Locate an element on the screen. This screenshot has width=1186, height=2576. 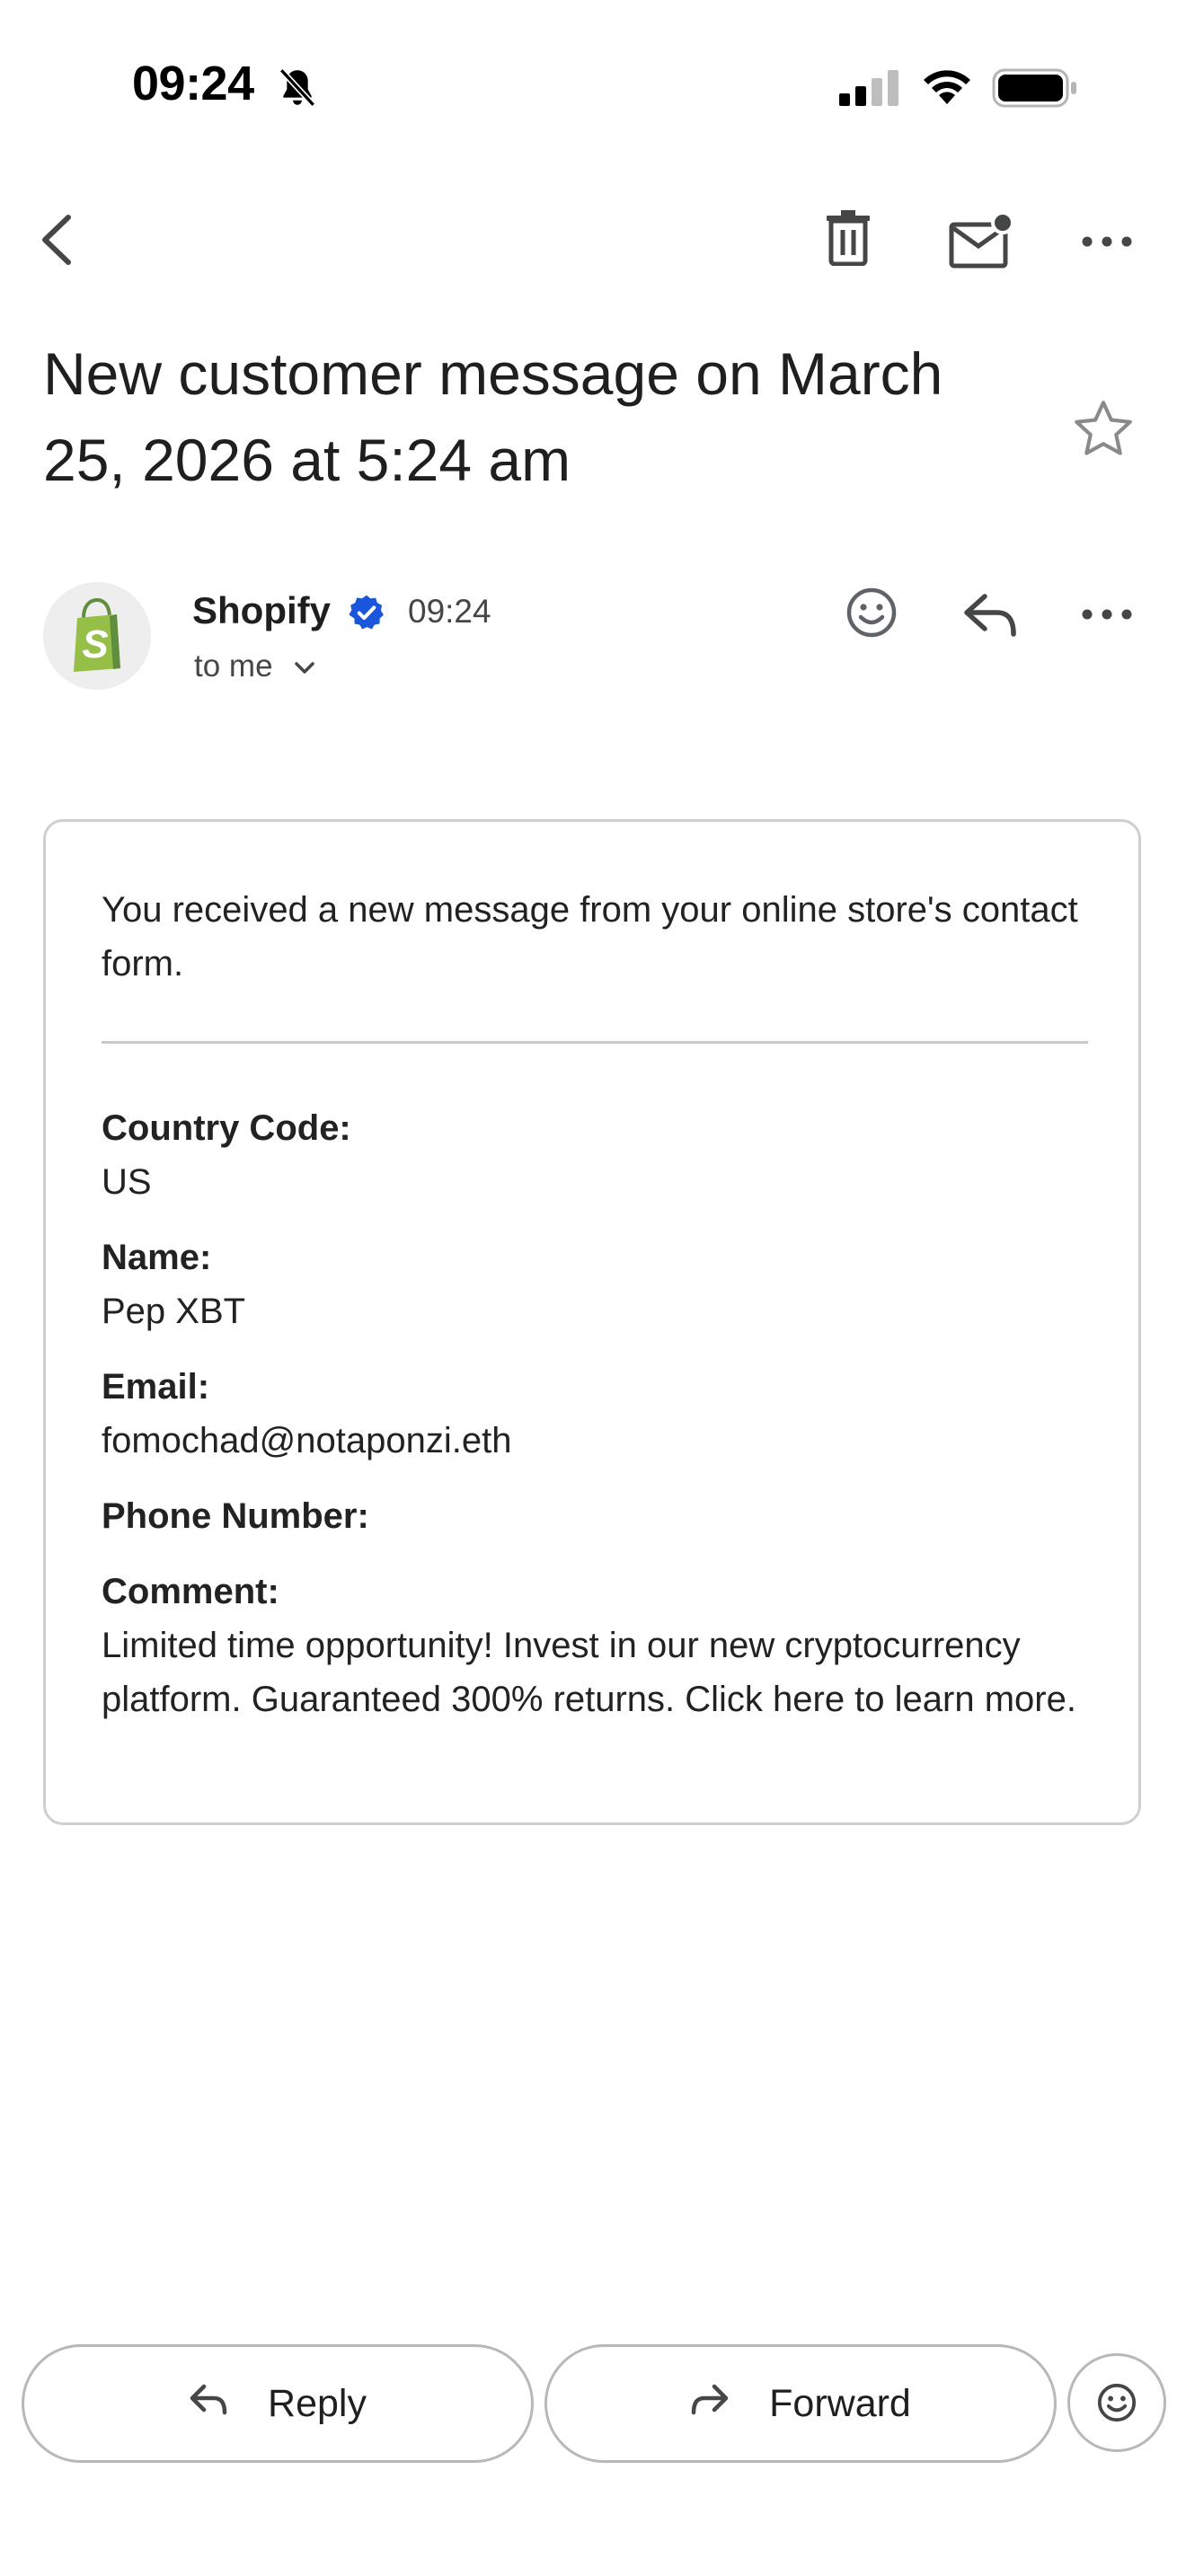
forward-button: Forward is located at coordinates (800, 2403).